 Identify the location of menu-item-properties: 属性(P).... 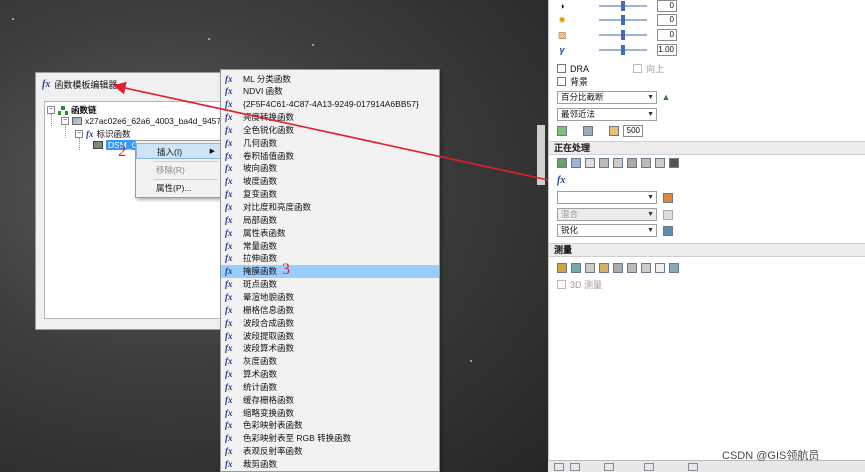
(179, 188).